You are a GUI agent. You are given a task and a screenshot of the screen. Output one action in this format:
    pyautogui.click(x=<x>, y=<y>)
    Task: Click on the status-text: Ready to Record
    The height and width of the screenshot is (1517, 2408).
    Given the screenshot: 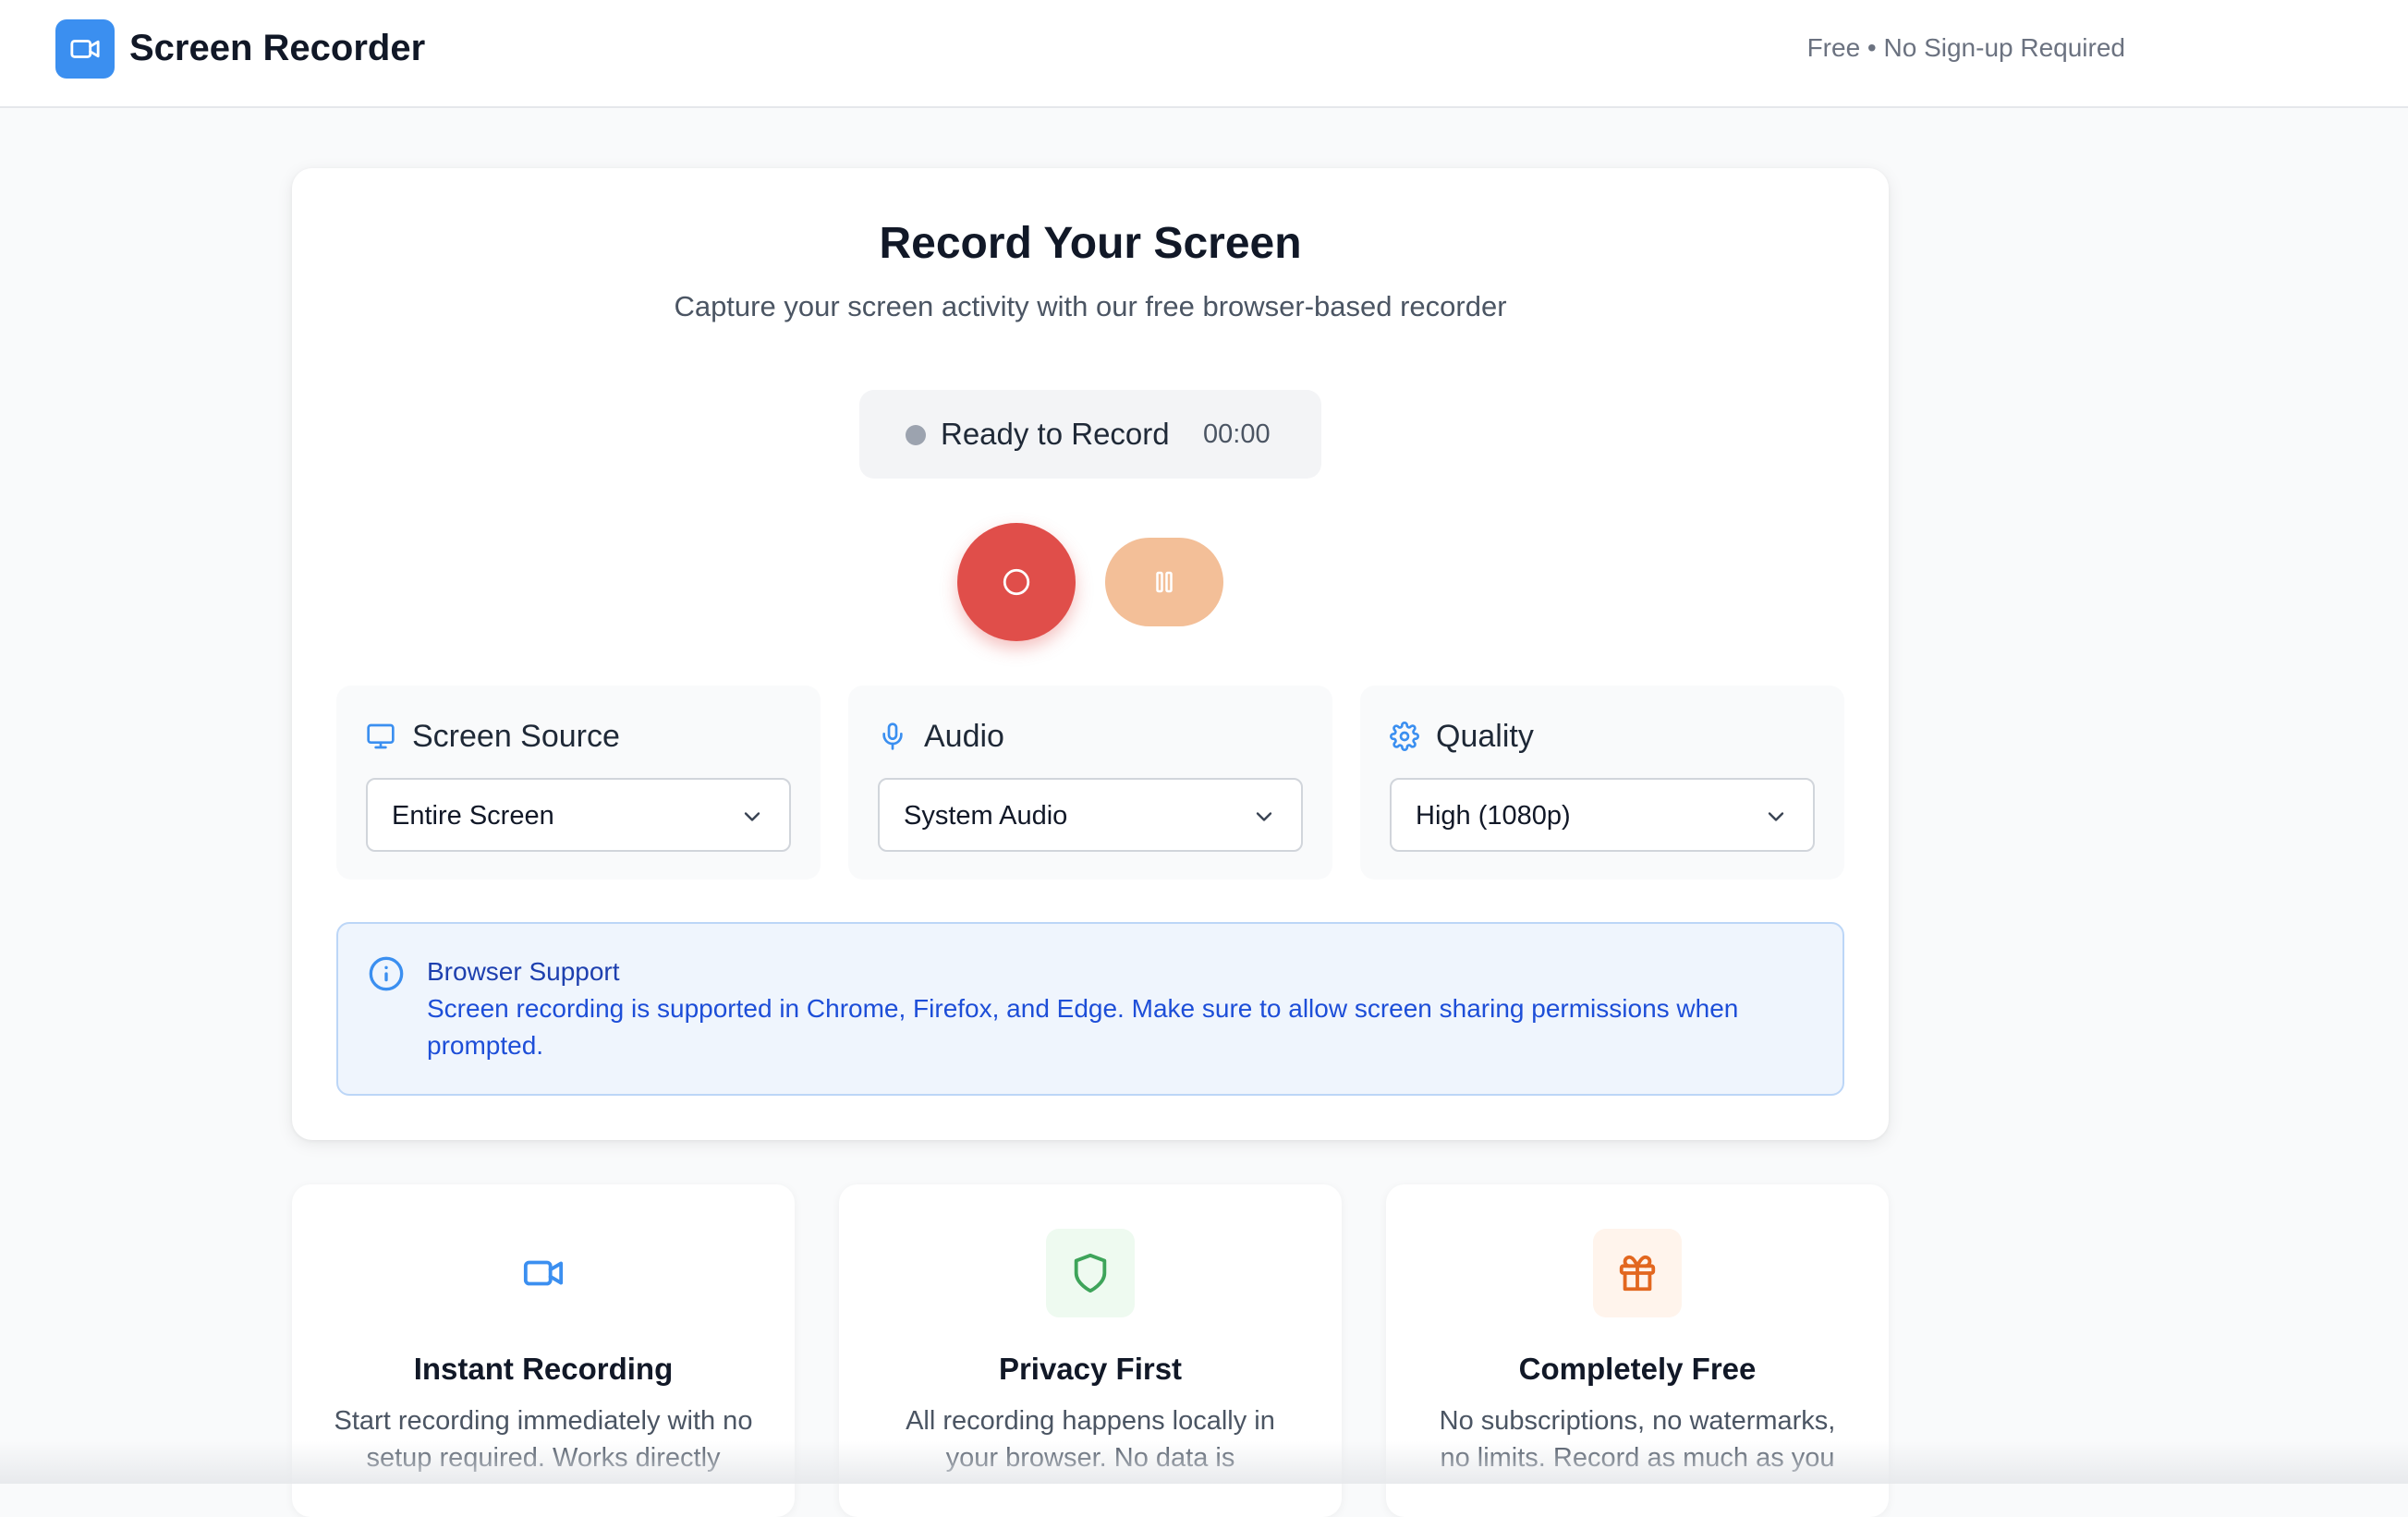 What is the action you would take?
    pyautogui.click(x=1055, y=434)
    